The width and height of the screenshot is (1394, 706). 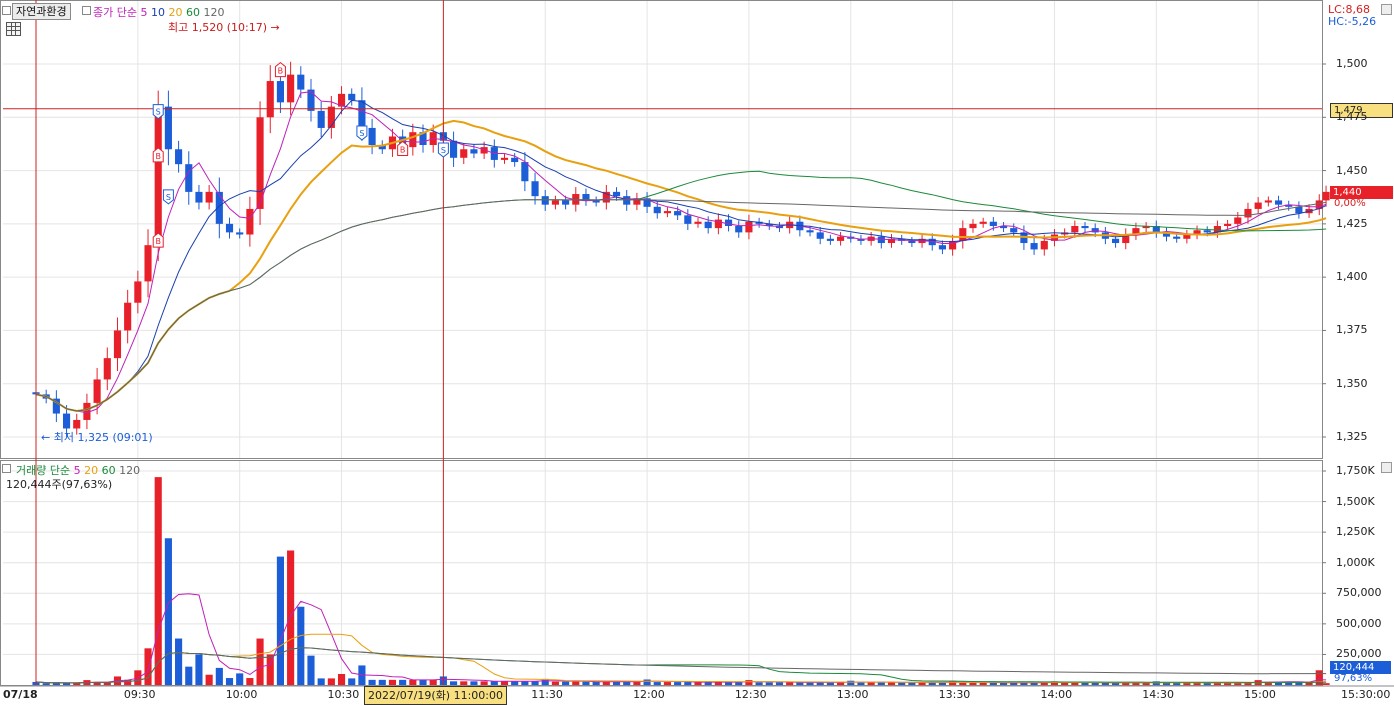 What do you see at coordinates (1158, 694) in the screenshot?
I see `time-tick-label: 14:30` at bounding box center [1158, 694].